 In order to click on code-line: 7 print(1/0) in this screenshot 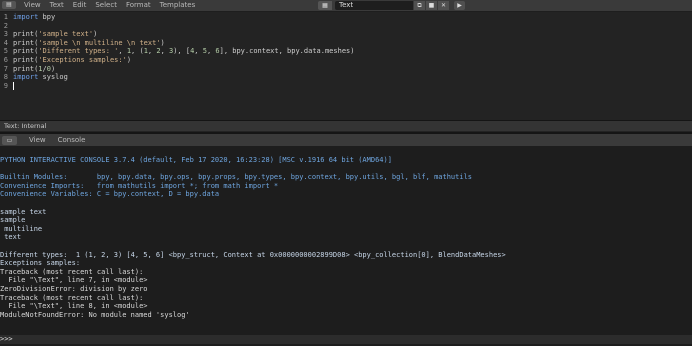, I will do `click(346, 69)`.